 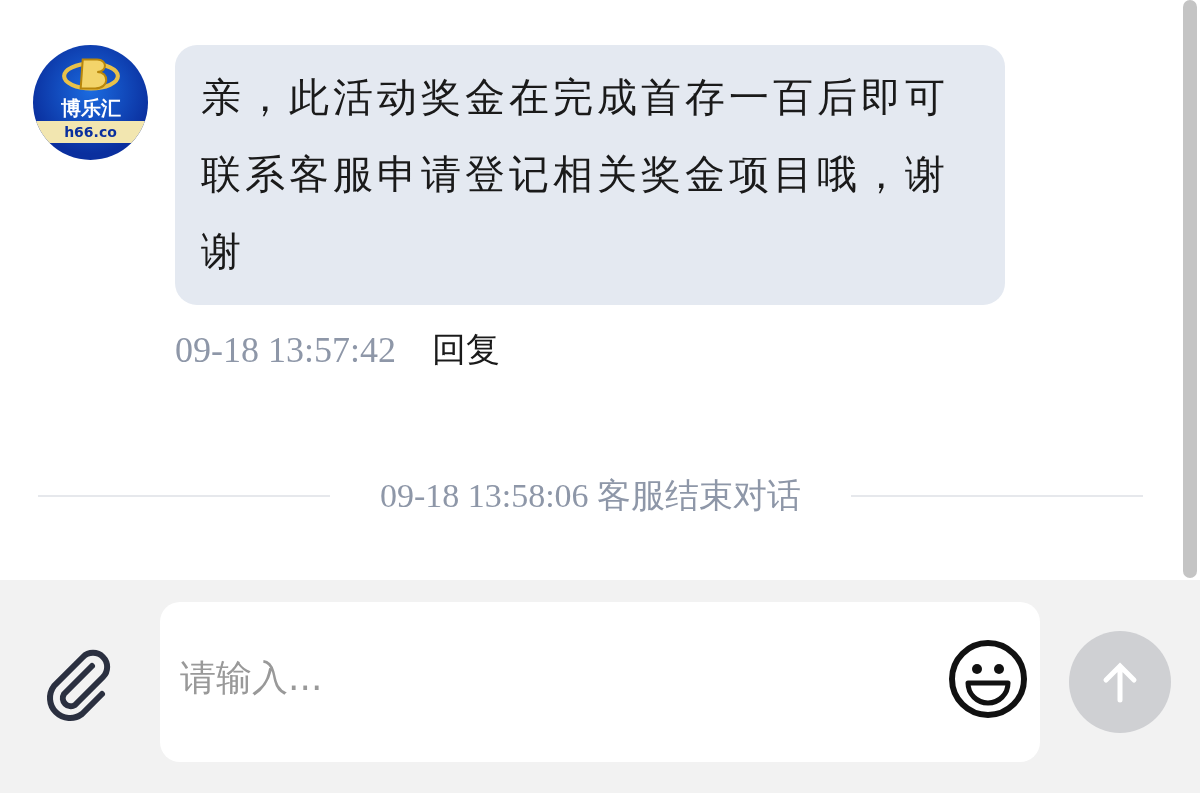 I want to click on reply-link: 回复, so click(x=466, y=350).